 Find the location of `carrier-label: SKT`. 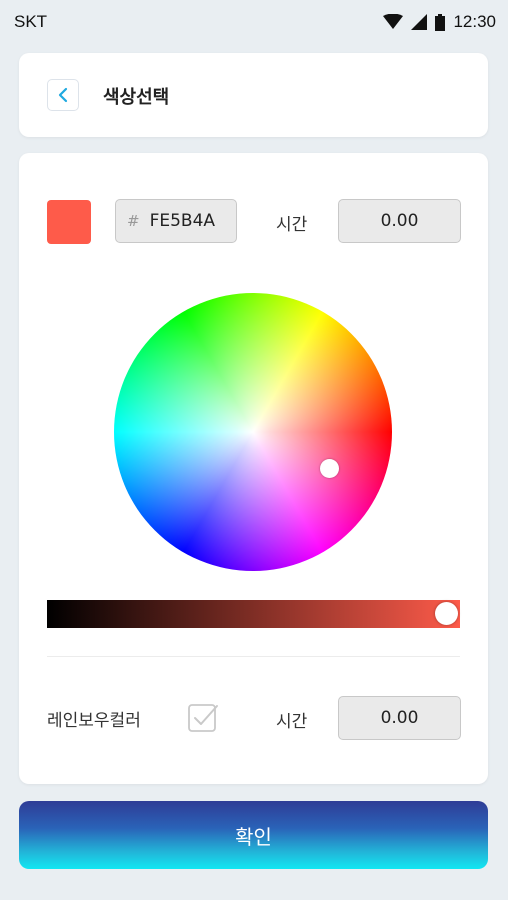

carrier-label: SKT is located at coordinates (31, 21).